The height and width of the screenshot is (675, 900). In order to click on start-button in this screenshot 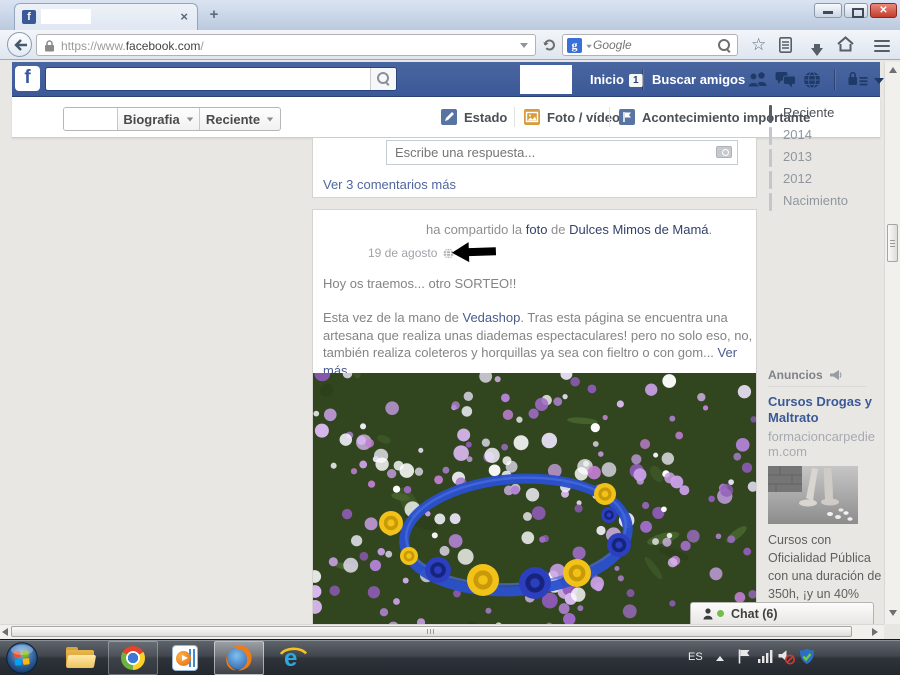, I will do `click(22, 658)`.